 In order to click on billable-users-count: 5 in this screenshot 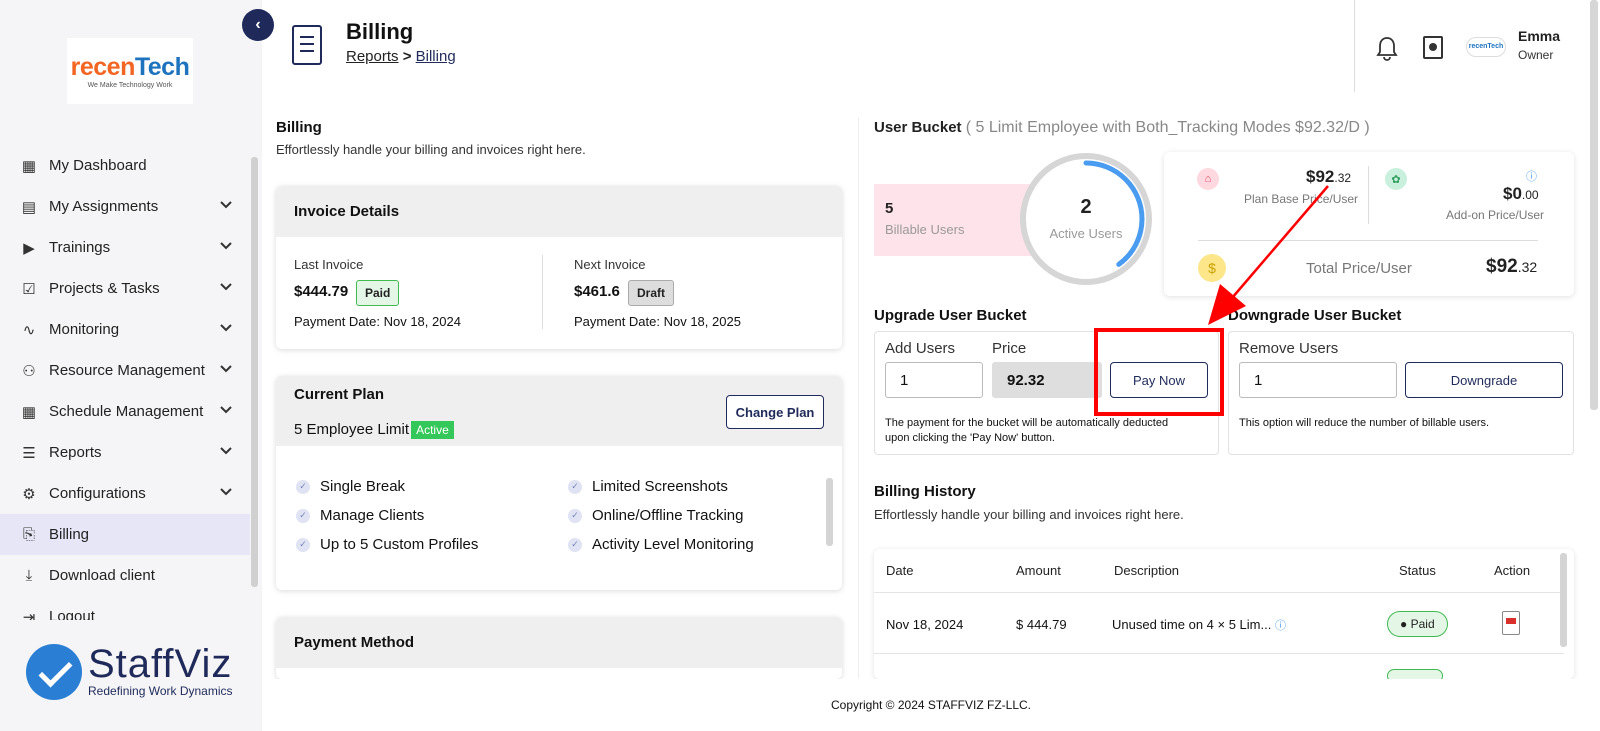, I will do `click(889, 208)`.